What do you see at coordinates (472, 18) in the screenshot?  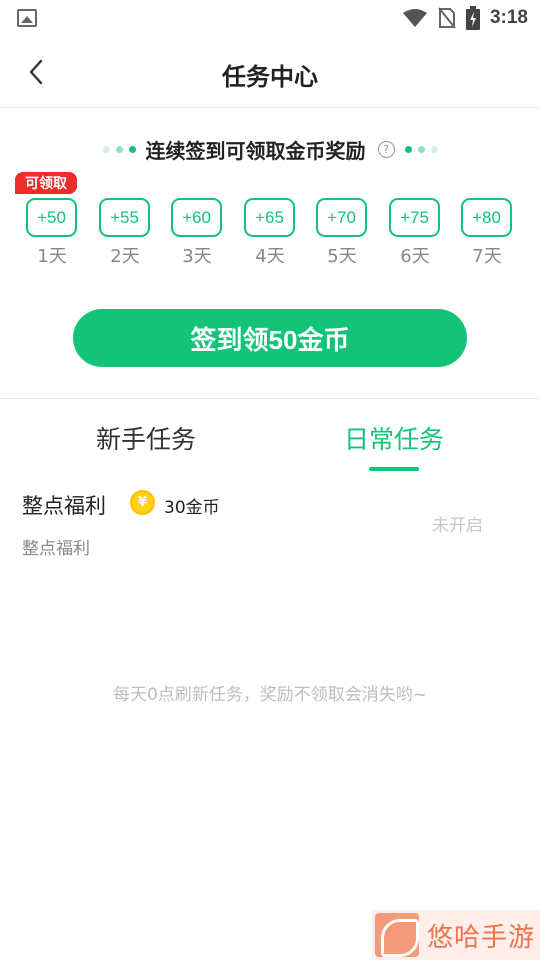 I see `battery-charging-icon` at bounding box center [472, 18].